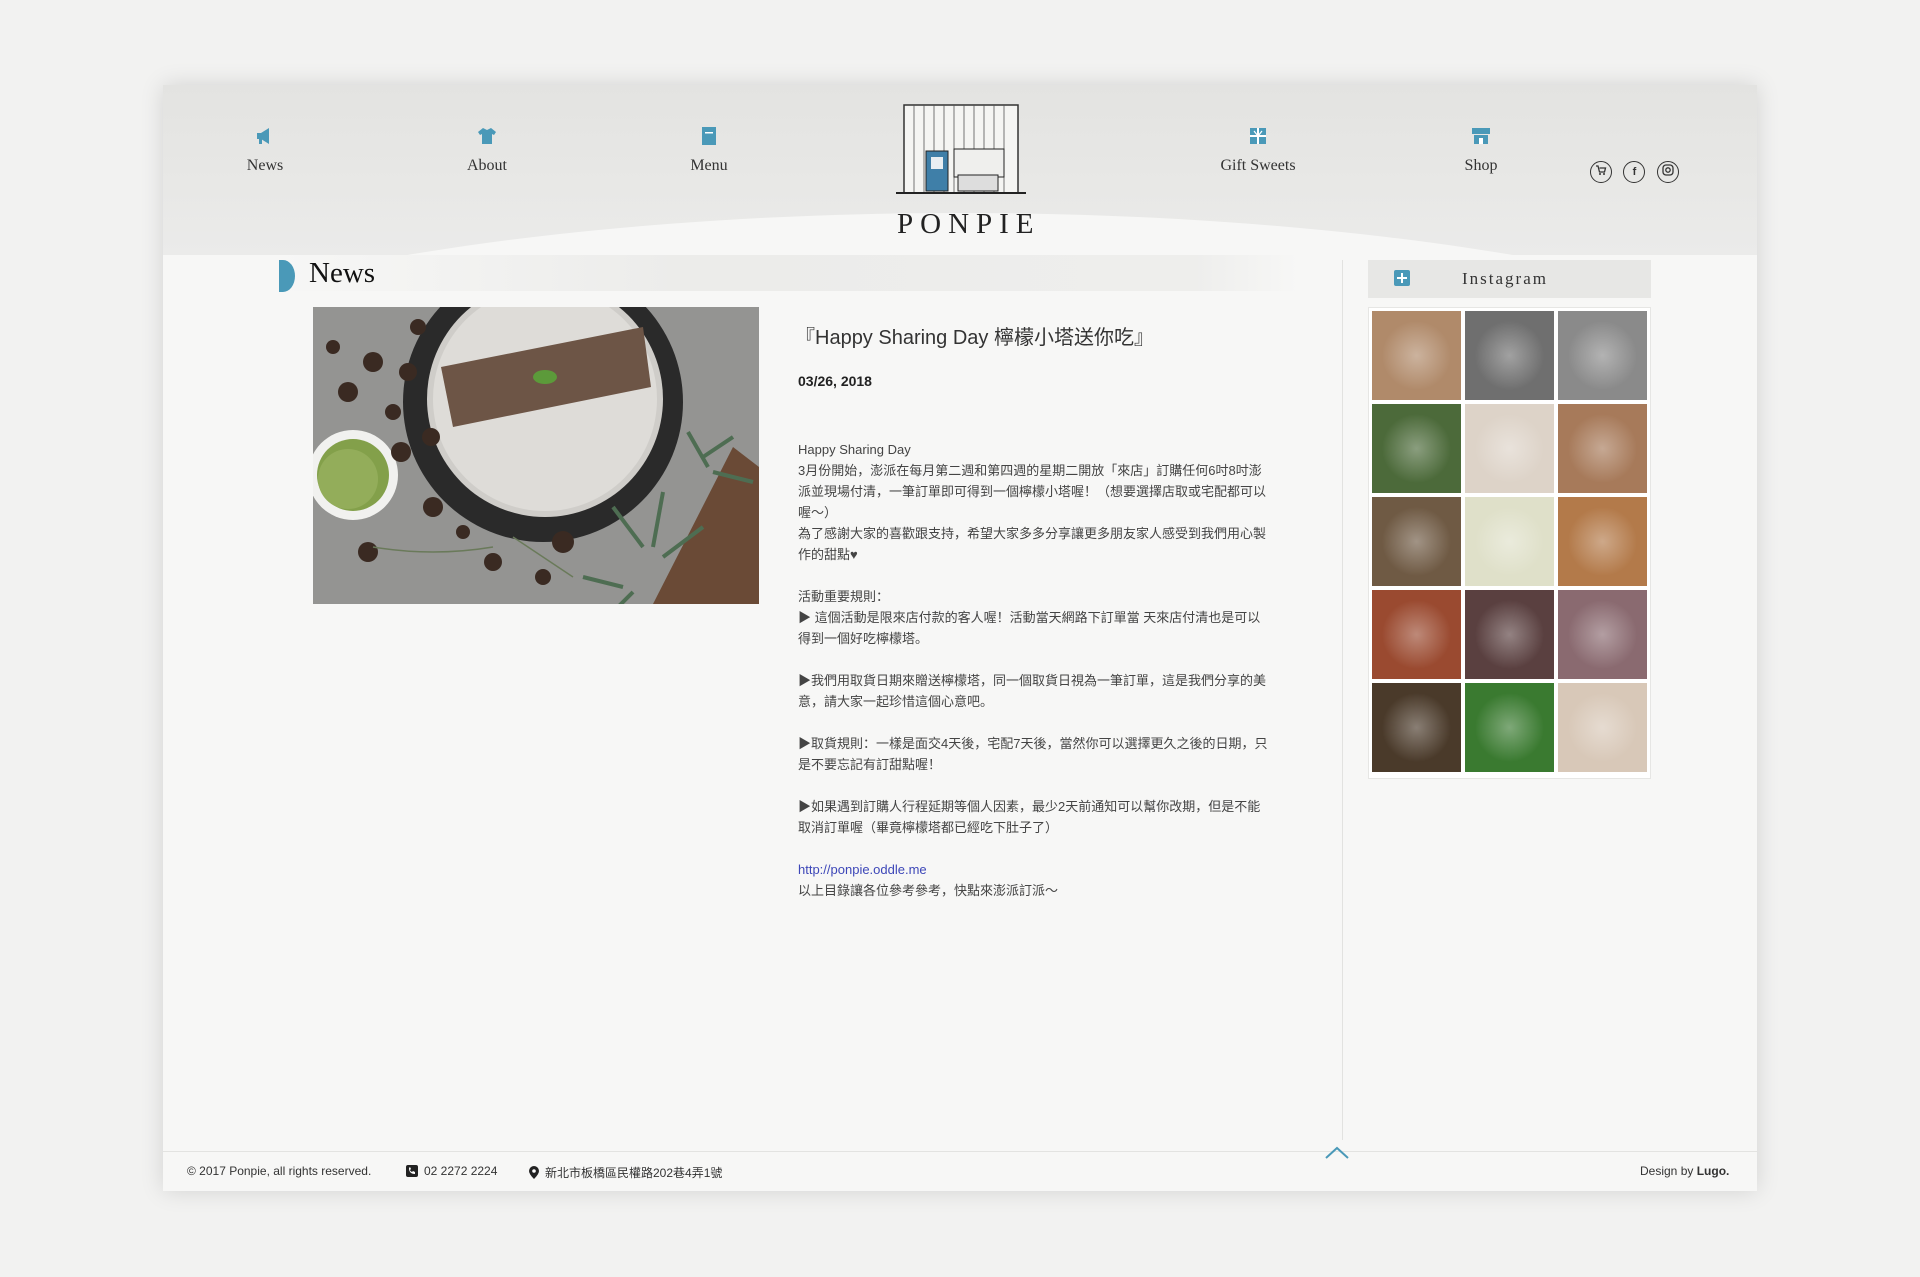 The image size is (1920, 1277). I want to click on logo: PONPIE, so click(966, 172).